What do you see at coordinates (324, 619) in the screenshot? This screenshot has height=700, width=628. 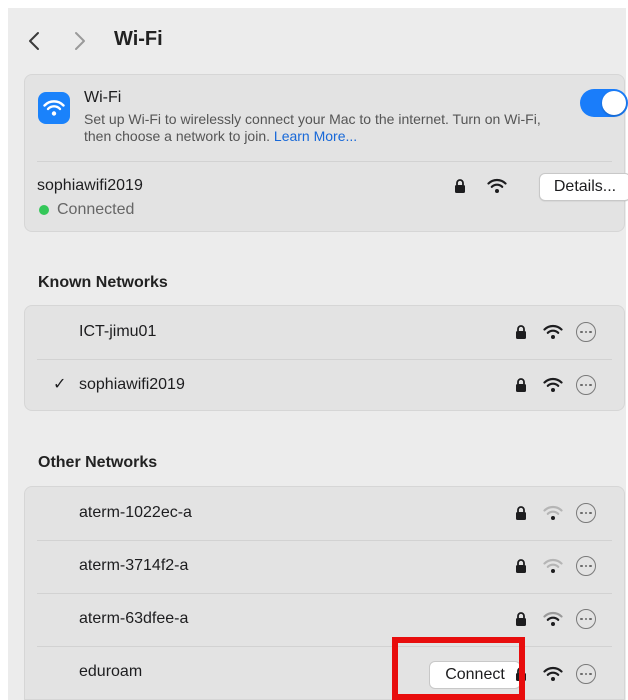 I see `network-row-aterm-63dfee-a: aterm-63dfee-a` at bounding box center [324, 619].